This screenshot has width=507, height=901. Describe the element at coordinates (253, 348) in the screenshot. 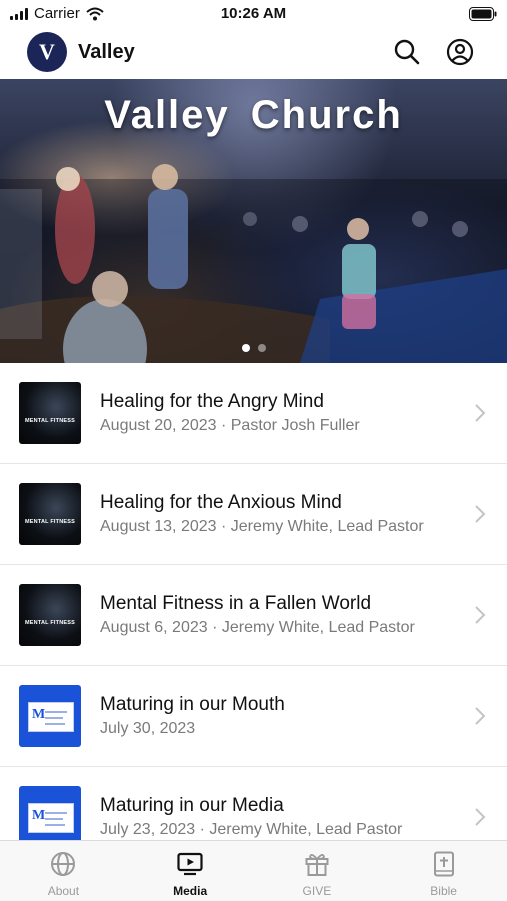

I see `carousel-dots` at that location.